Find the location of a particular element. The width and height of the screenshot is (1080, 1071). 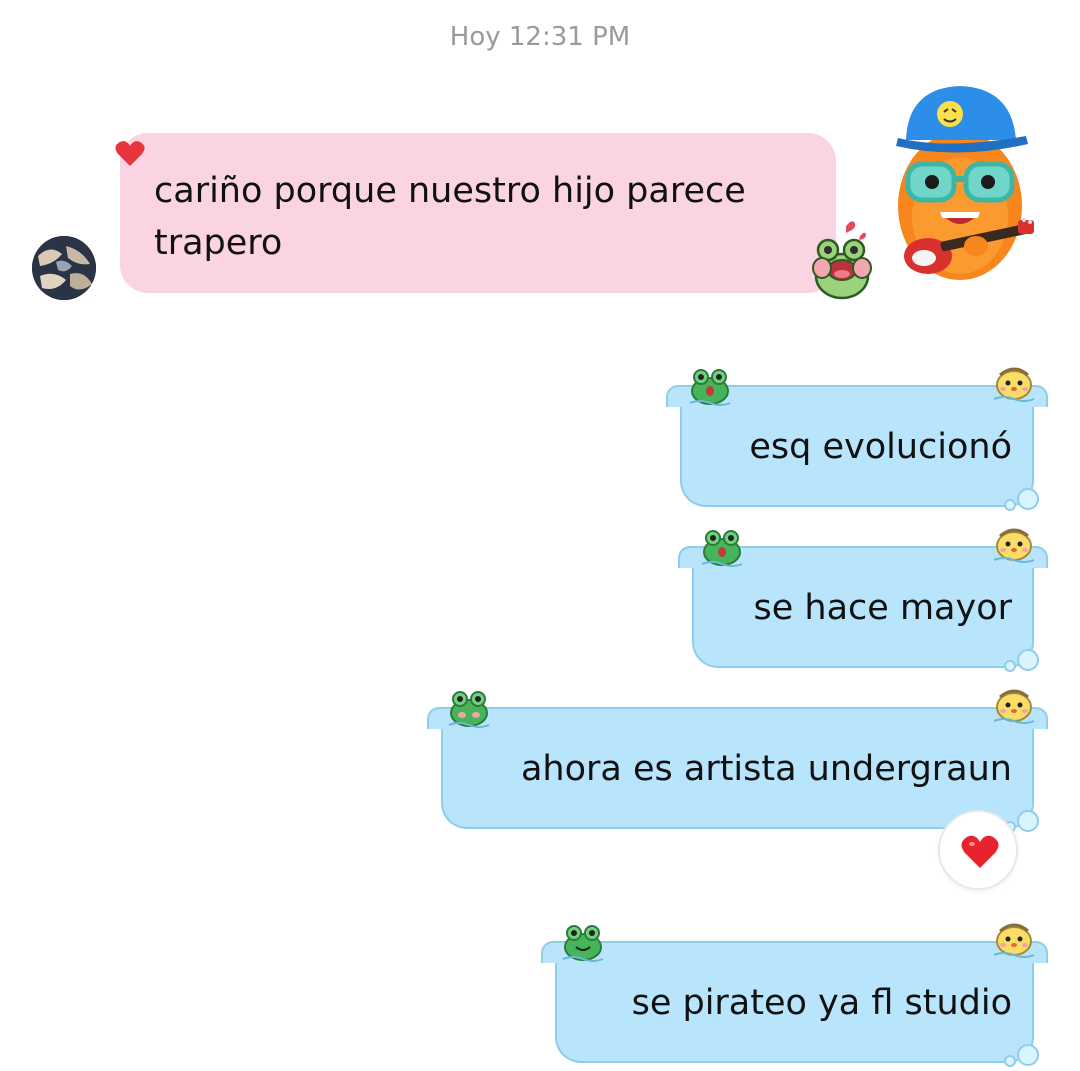

sent-message-text: ahora es artista undergraun is located at coordinates (766, 769).